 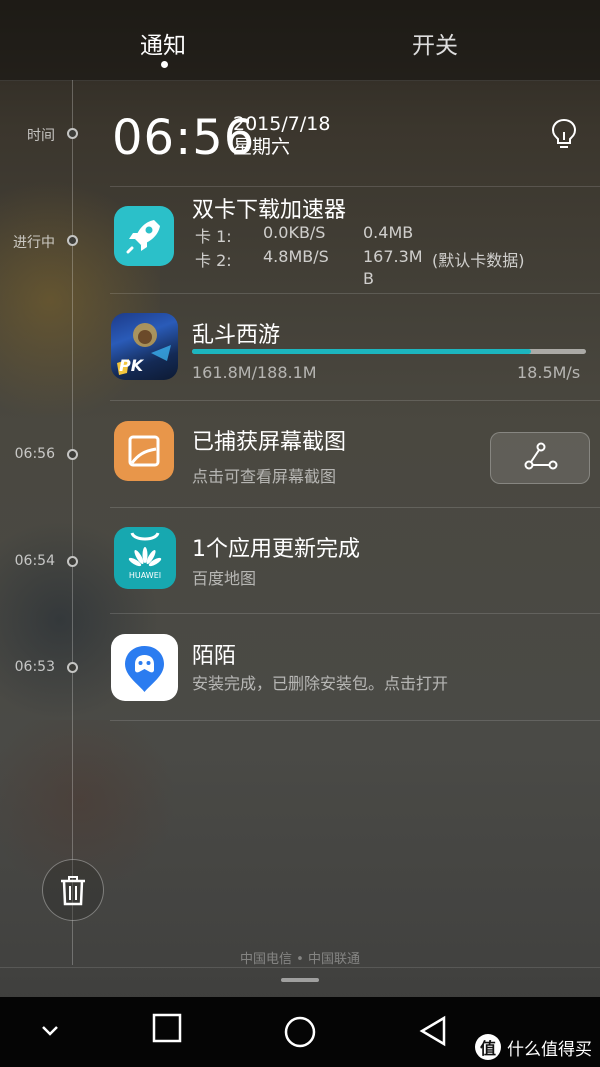 I want to click on notification-title: 陌陌, so click(x=214, y=656).